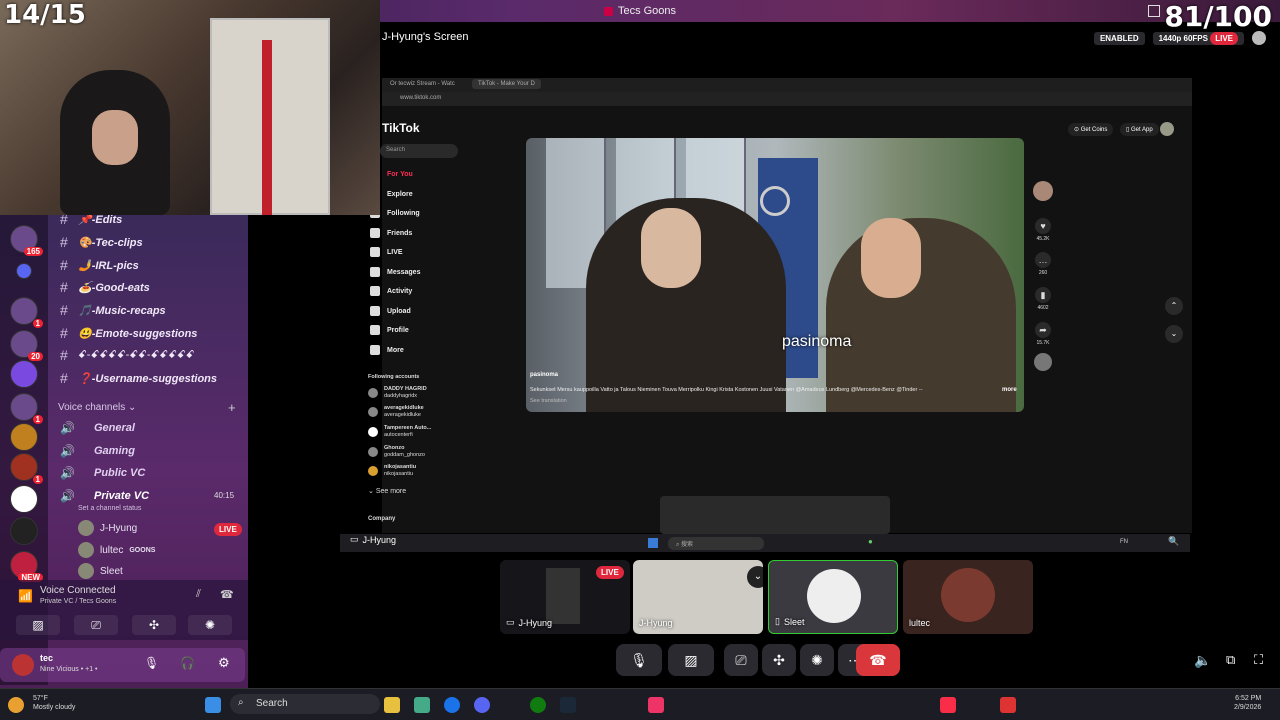  I want to click on tiktok-nav-live: LIVE, so click(386, 252).